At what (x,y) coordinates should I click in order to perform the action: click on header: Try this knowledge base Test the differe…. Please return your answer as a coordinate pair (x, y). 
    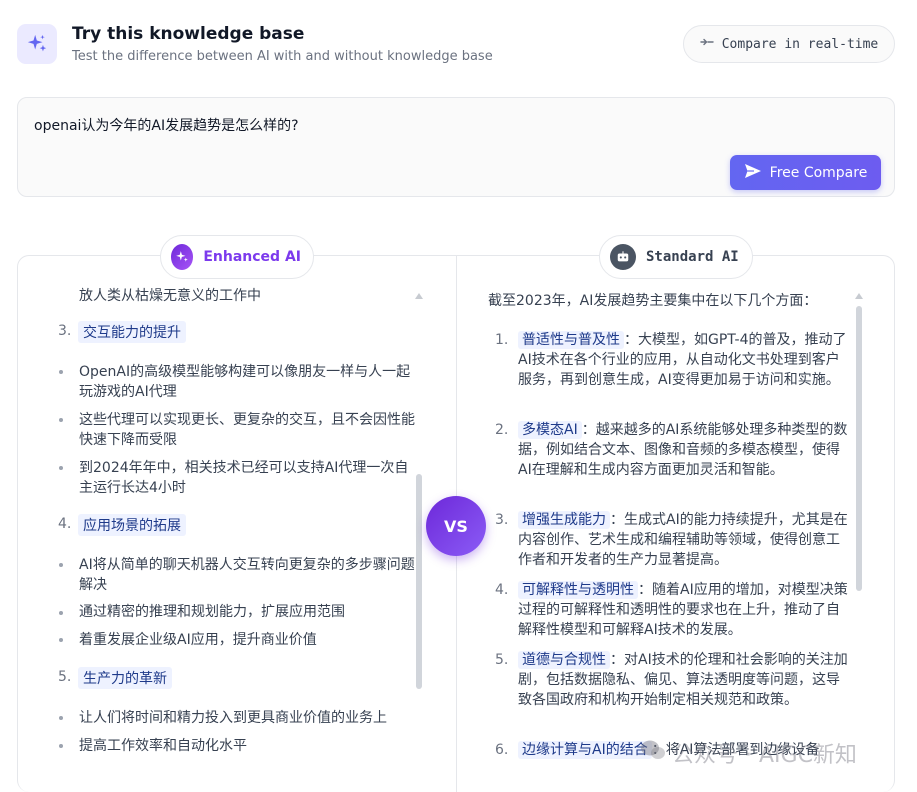
    Looking at the image, I should click on (457, 47).